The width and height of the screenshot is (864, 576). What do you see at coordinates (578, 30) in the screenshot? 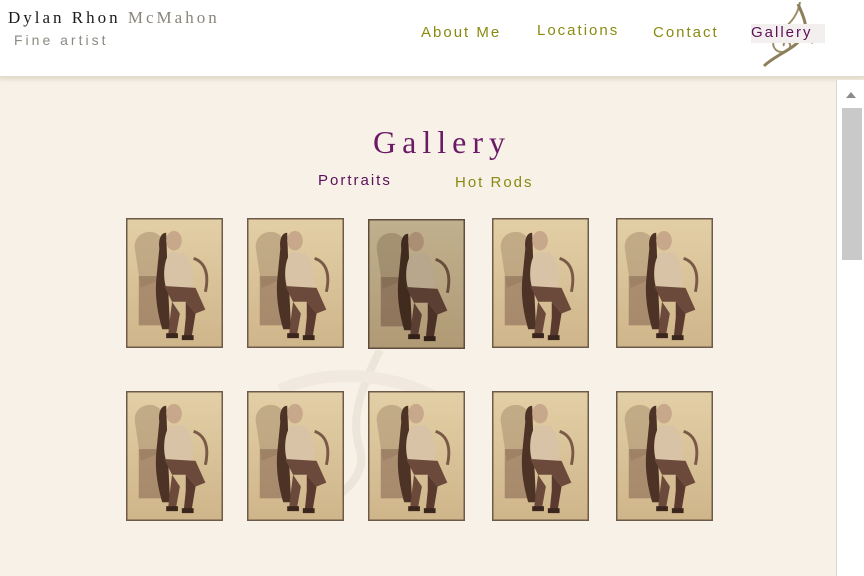
I see `nav-locations: Locations` at bounding box center [578, 30].